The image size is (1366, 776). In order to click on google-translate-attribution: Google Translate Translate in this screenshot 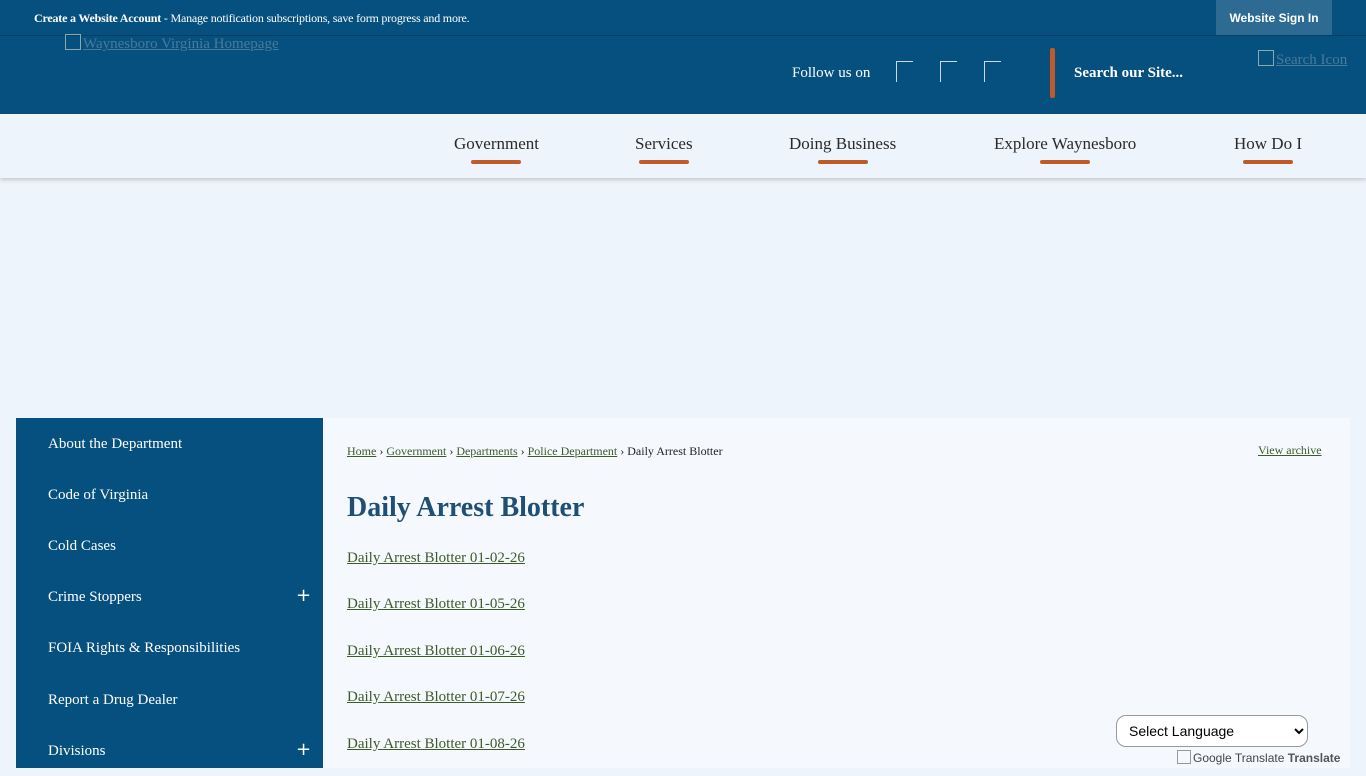, I will do `click(1258, 757)`.